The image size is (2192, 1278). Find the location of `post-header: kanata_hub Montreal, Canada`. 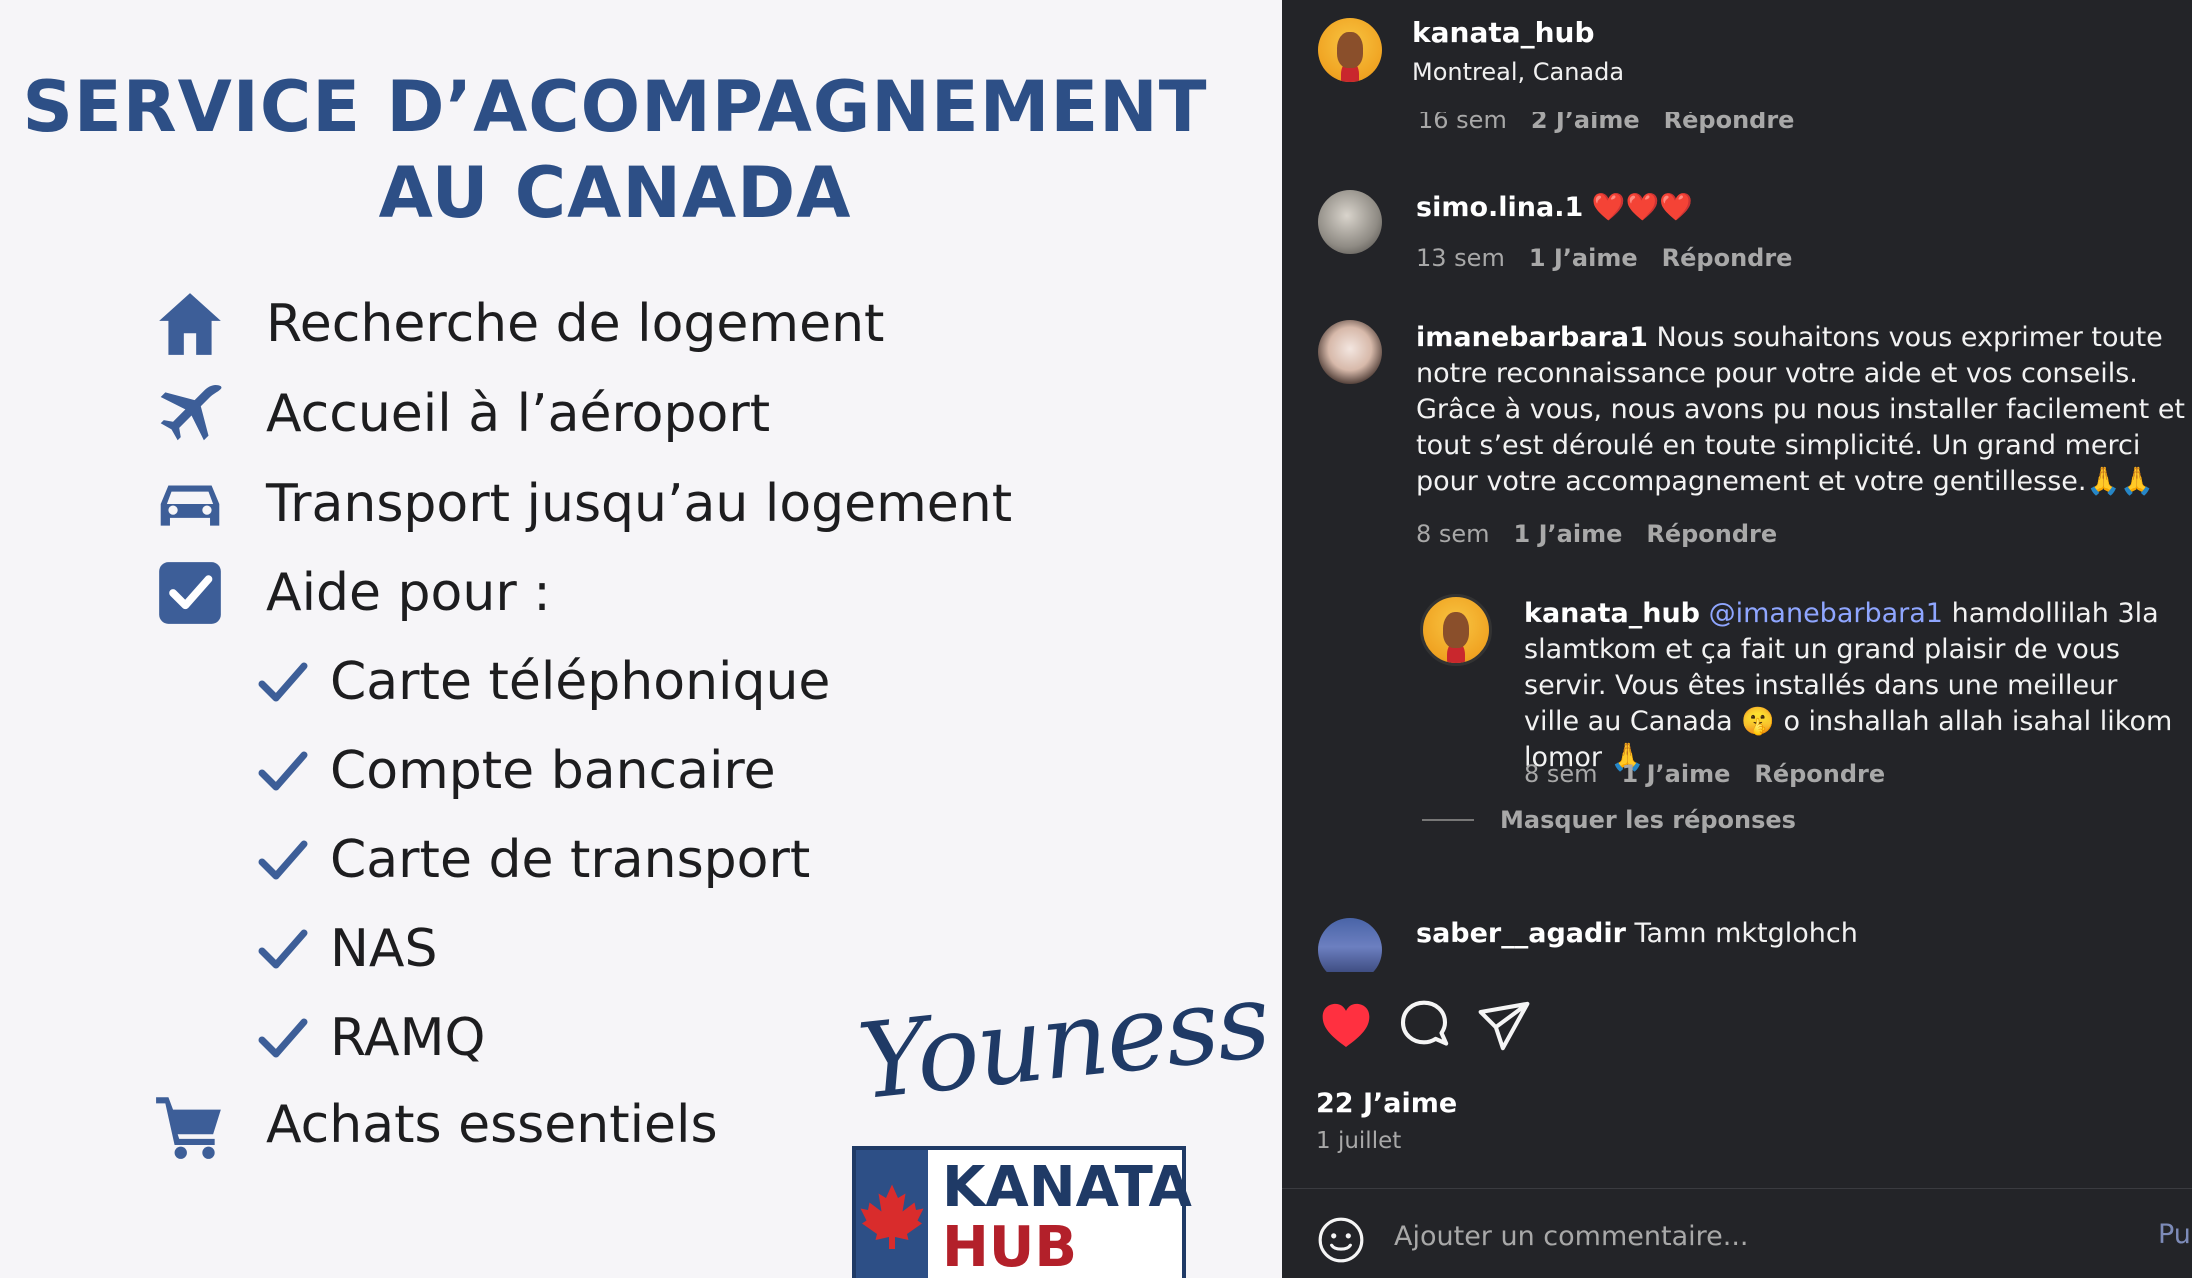

post-header: kanata_hub Montreal, Canada is located at coordinates (1737, 56).